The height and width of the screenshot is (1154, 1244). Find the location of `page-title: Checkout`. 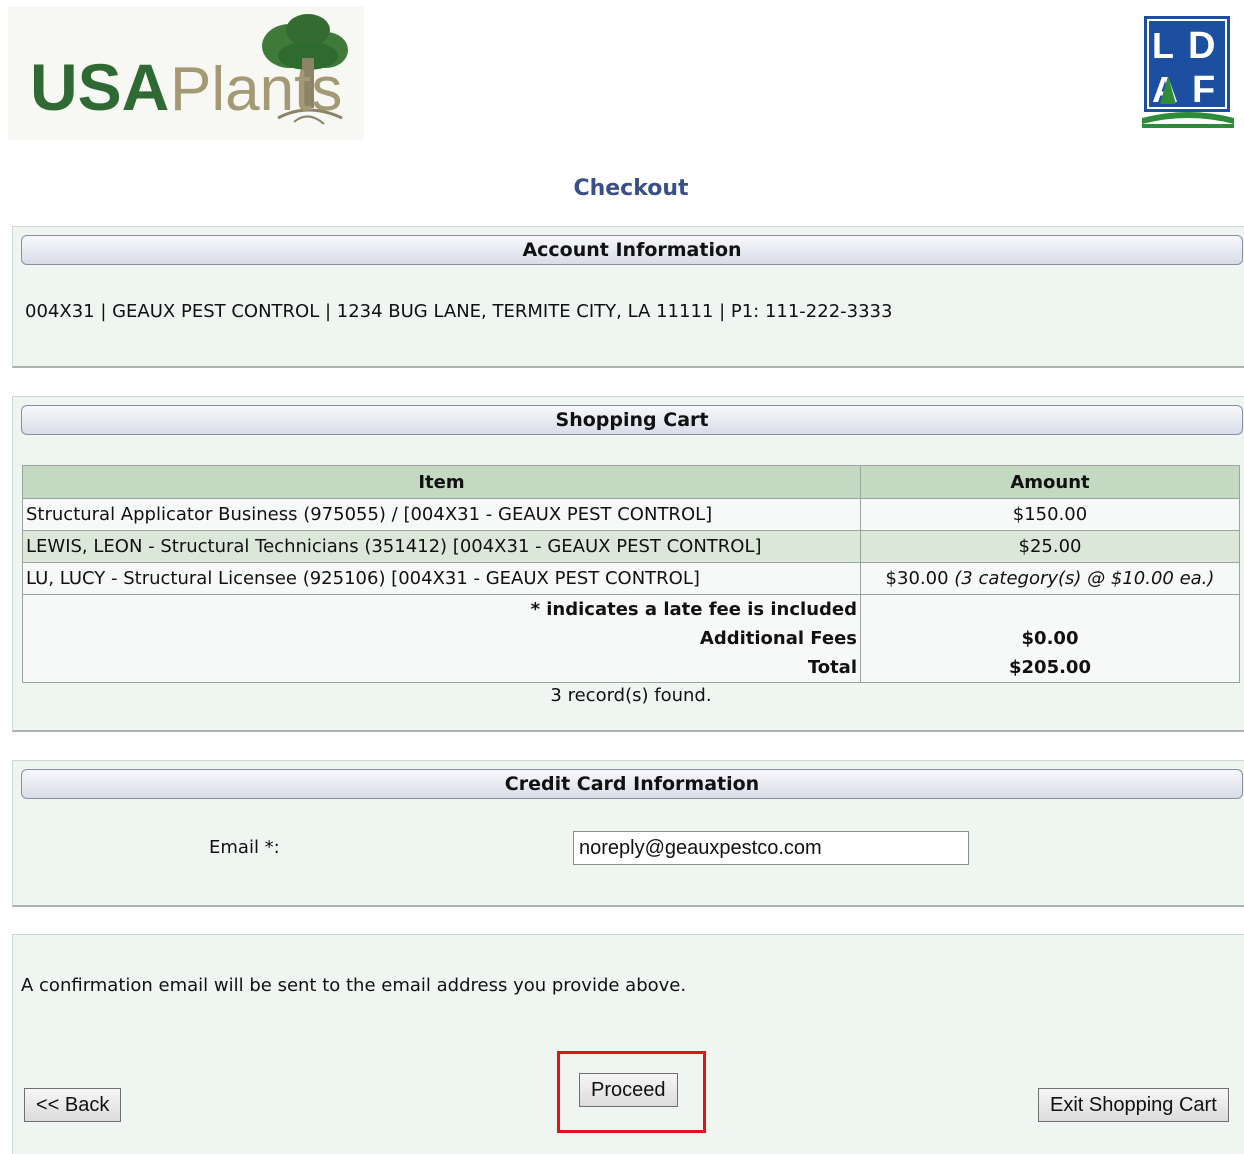

page-title: Checkout is located at coordinates (631, 188).